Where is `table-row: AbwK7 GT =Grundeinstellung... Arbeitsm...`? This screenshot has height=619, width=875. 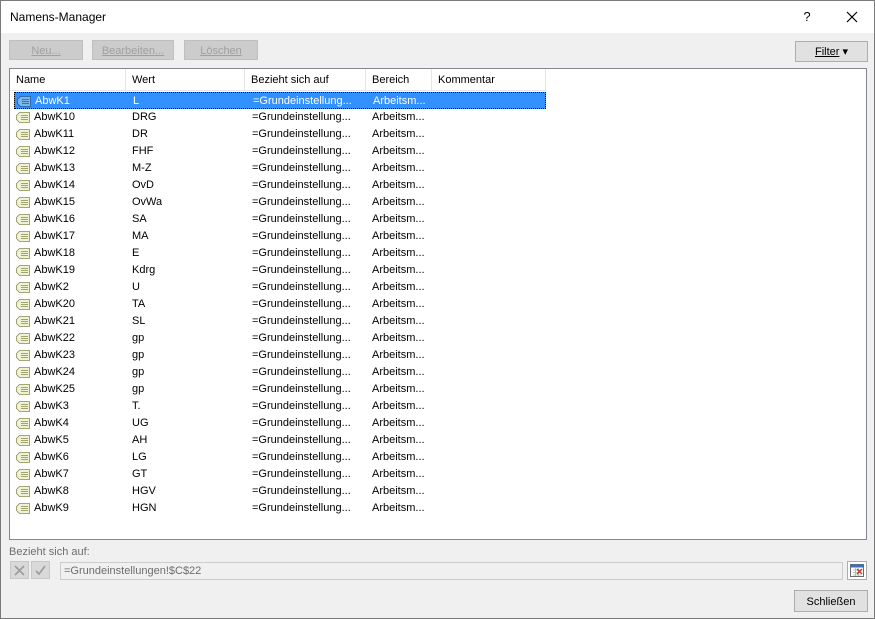 table-row: AbwK7 GT =Grundeinstellung... Arbeitsm... is located at coordinates (280, 474).